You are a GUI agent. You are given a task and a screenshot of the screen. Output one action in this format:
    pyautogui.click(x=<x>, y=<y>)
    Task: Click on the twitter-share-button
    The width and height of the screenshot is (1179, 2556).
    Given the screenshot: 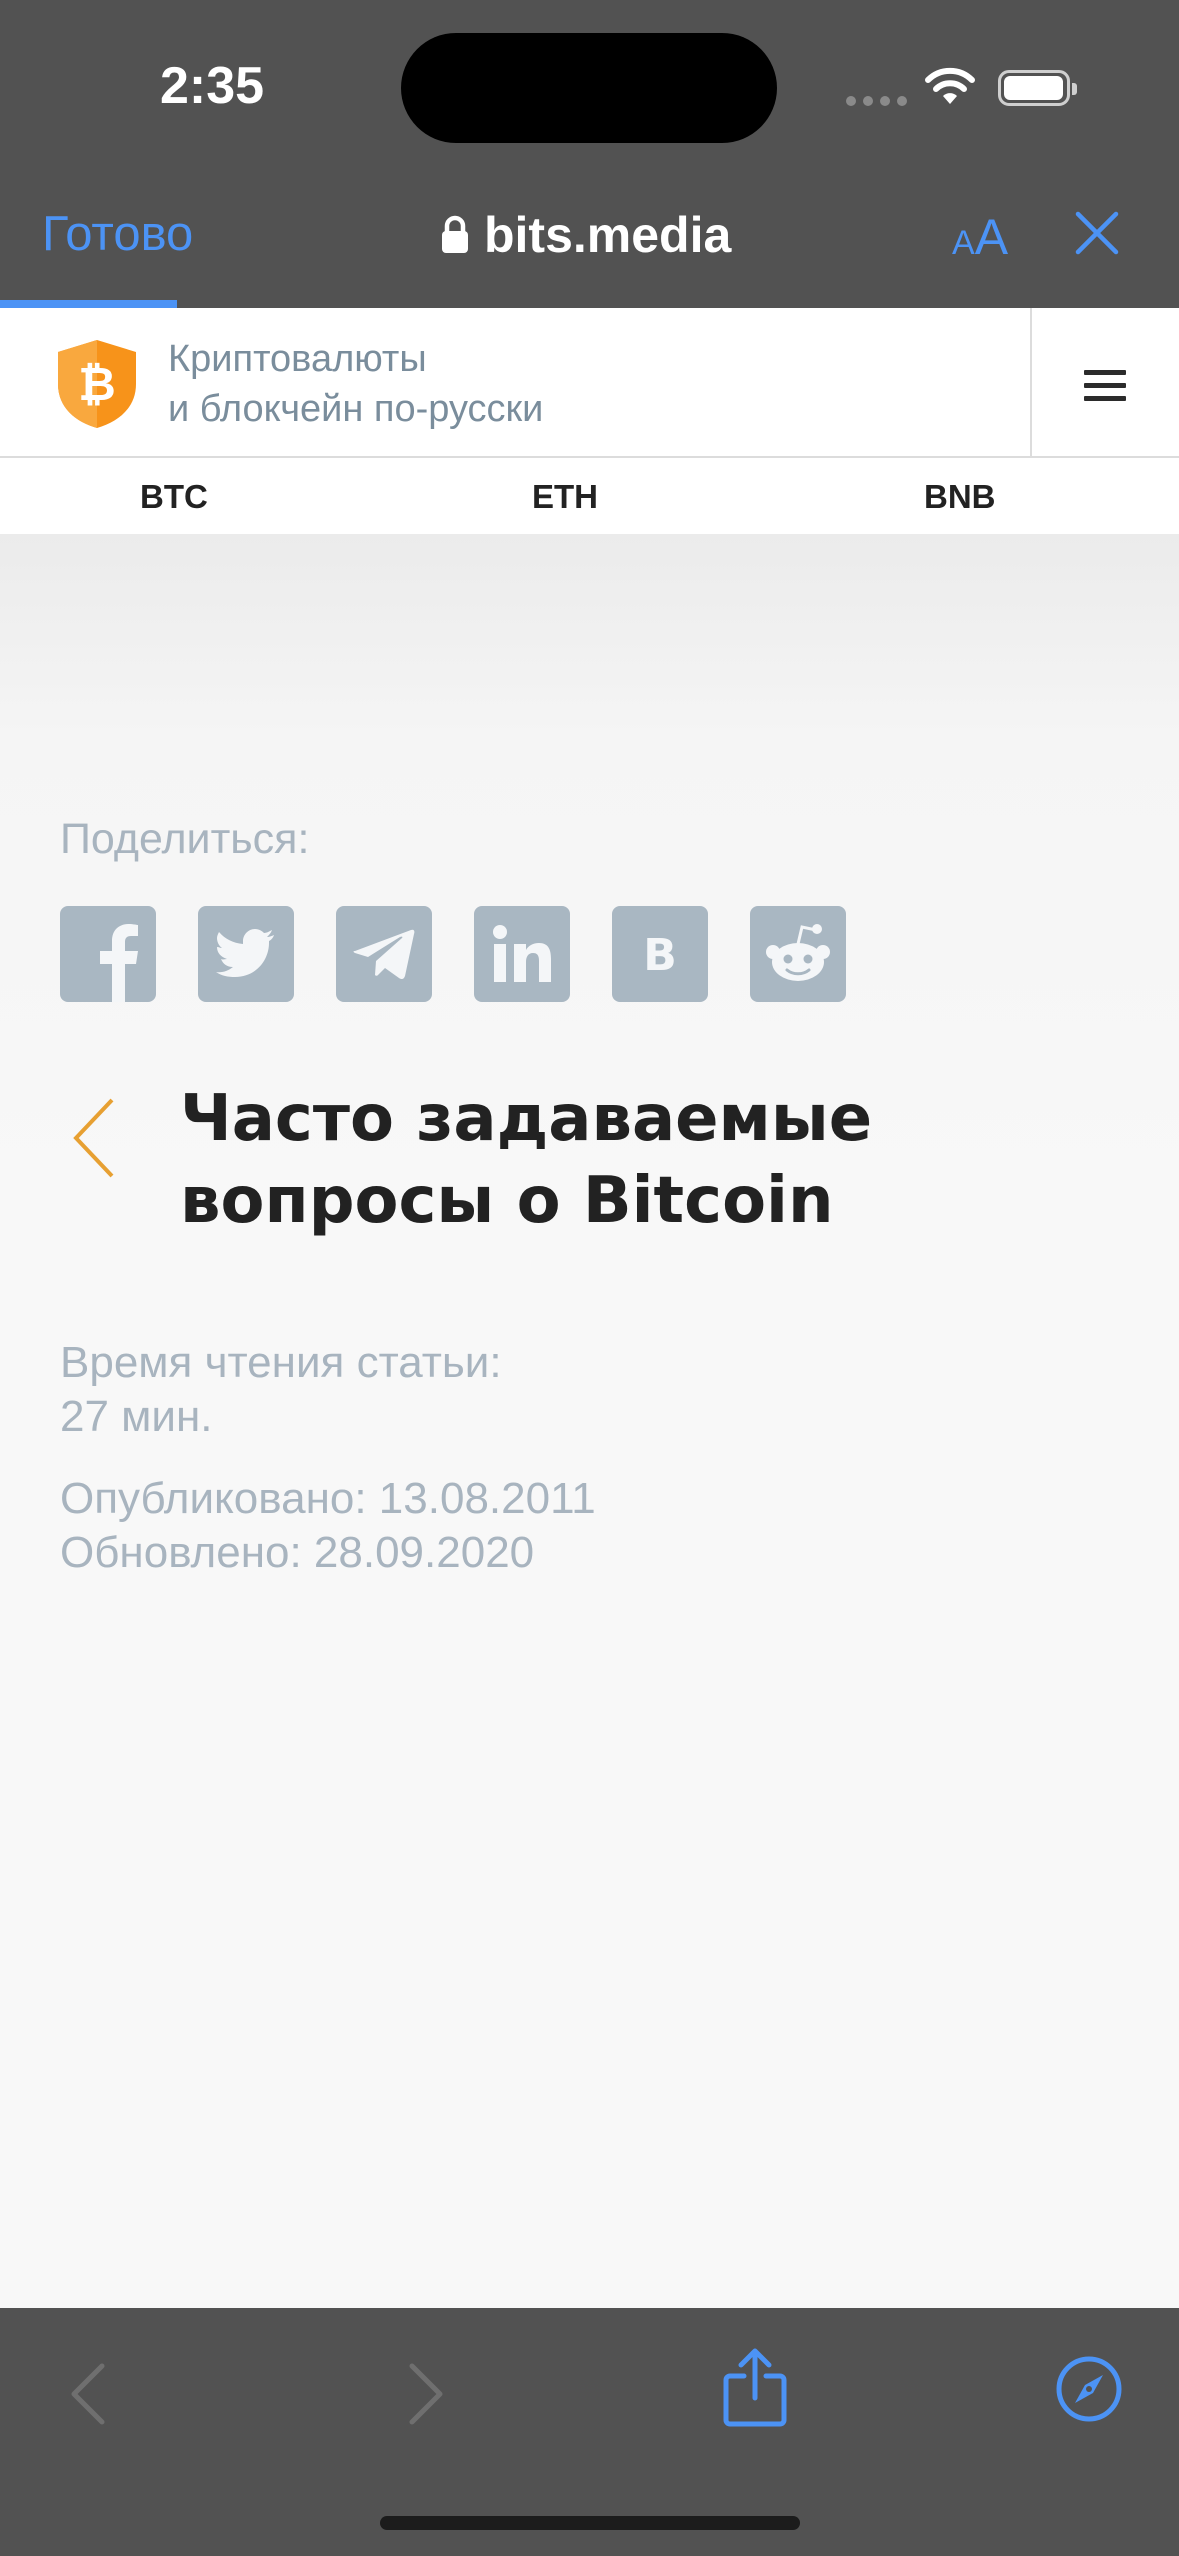 What is the action you would take?
    pyautogui.click(x=246, y=954)
    